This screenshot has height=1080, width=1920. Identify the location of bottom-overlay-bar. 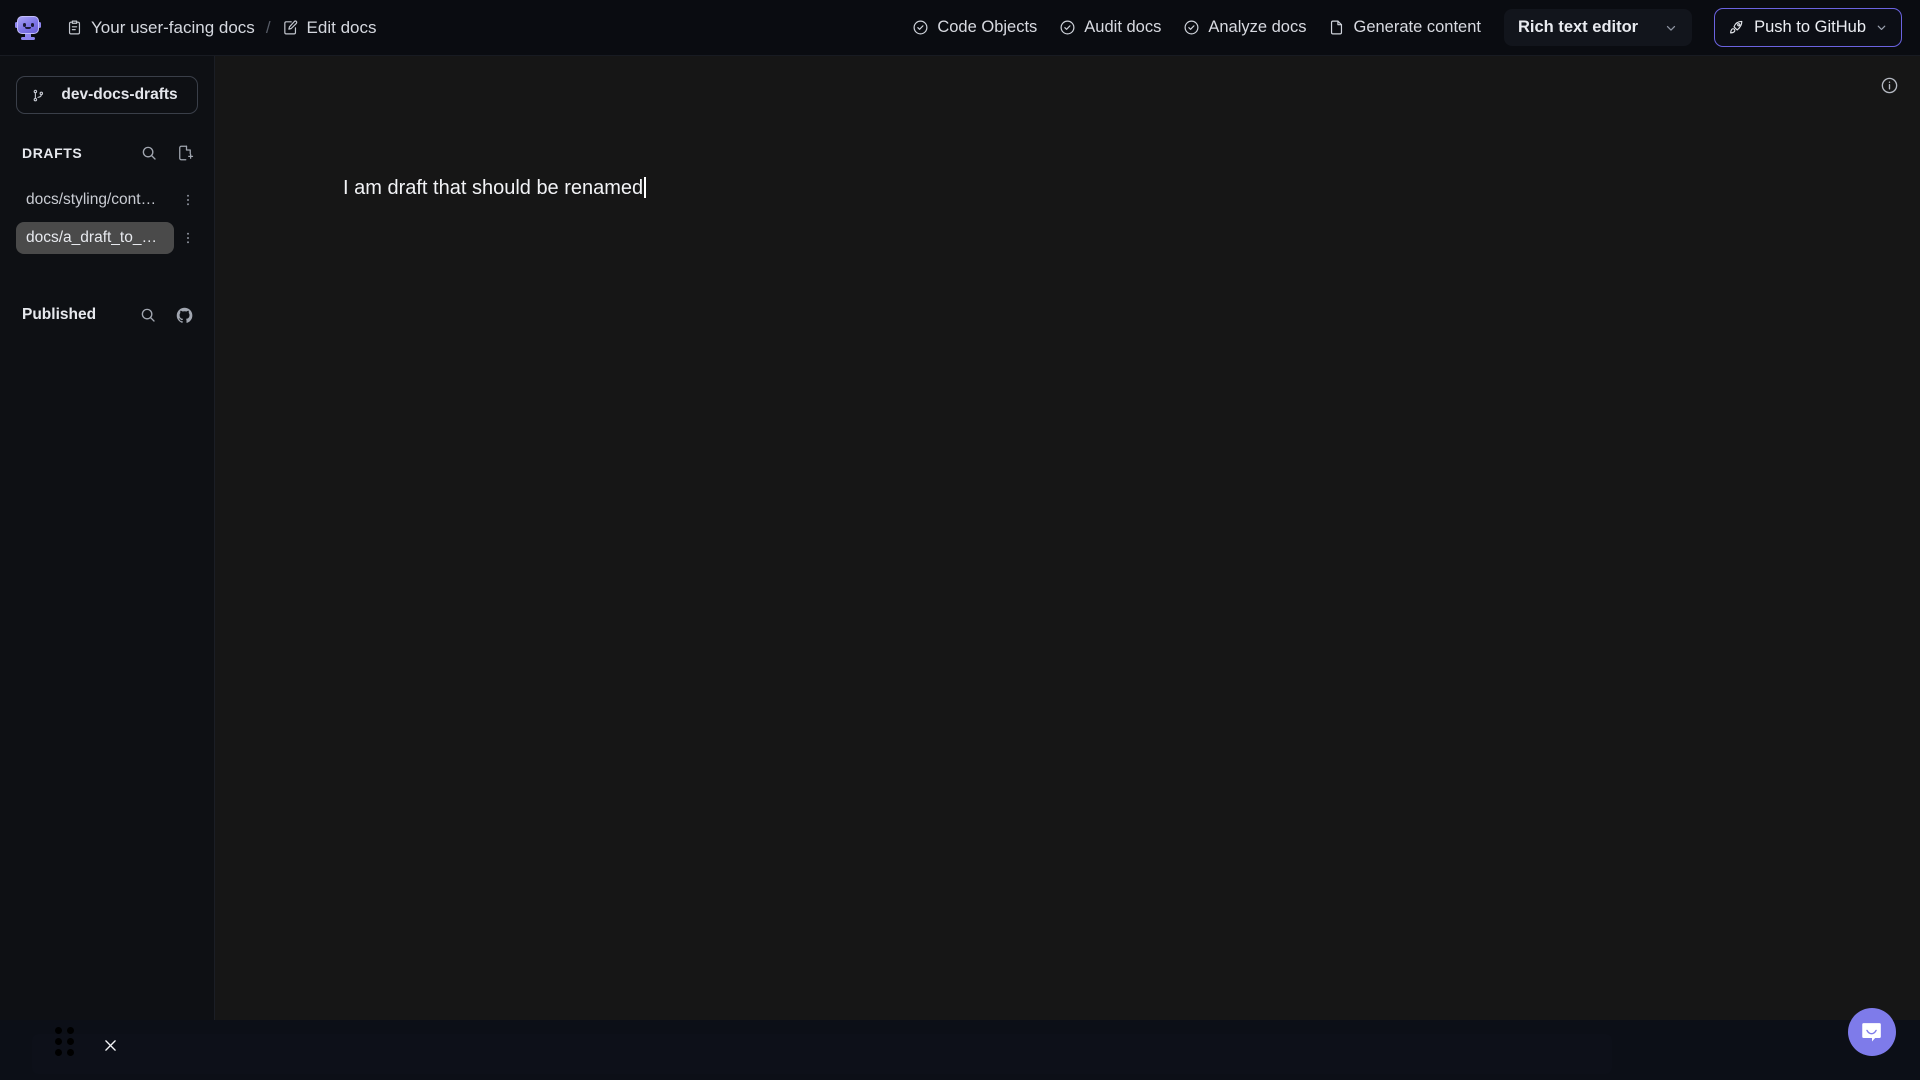
(960, 1050).